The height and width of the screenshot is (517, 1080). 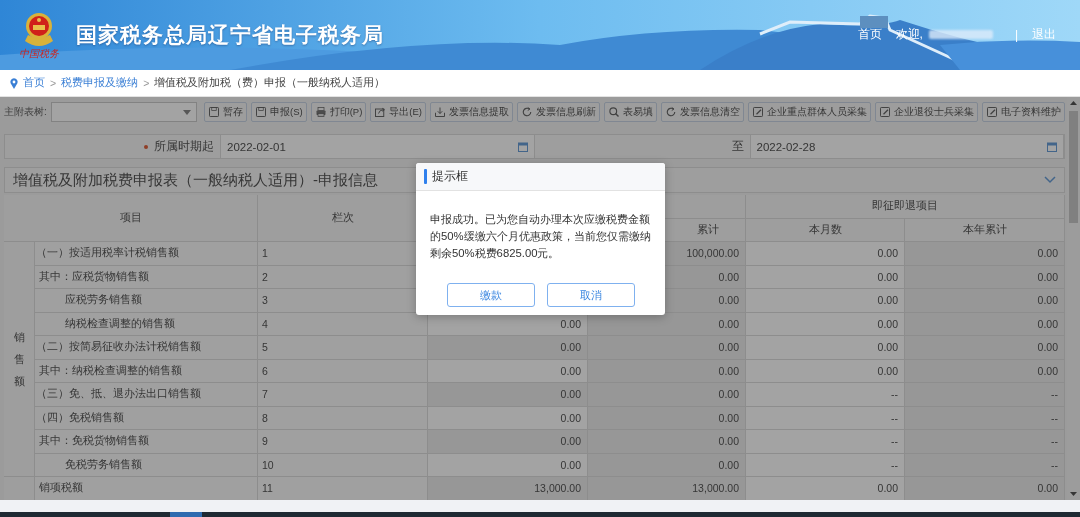 I want to click on row-label: 免税劳务销售额, so click(x=103, y=464).